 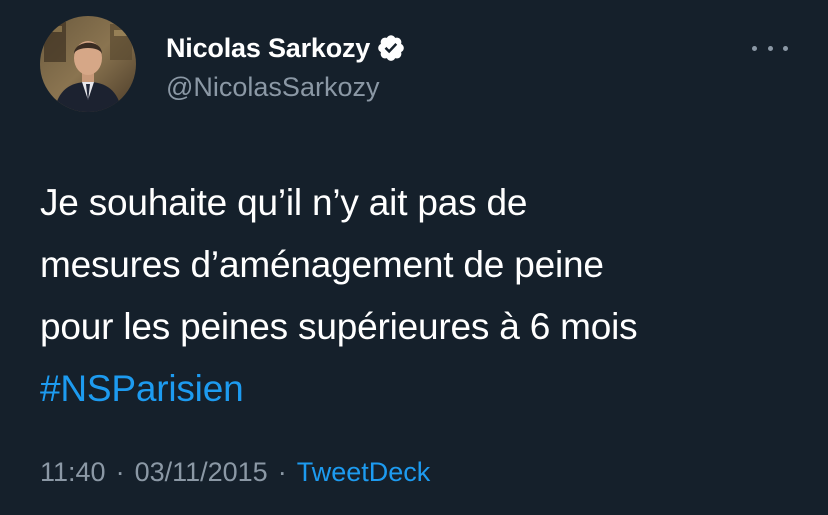 I want to click on tweet-text-line: mesures d’aménagement de peine, so click(x=322, y=264).